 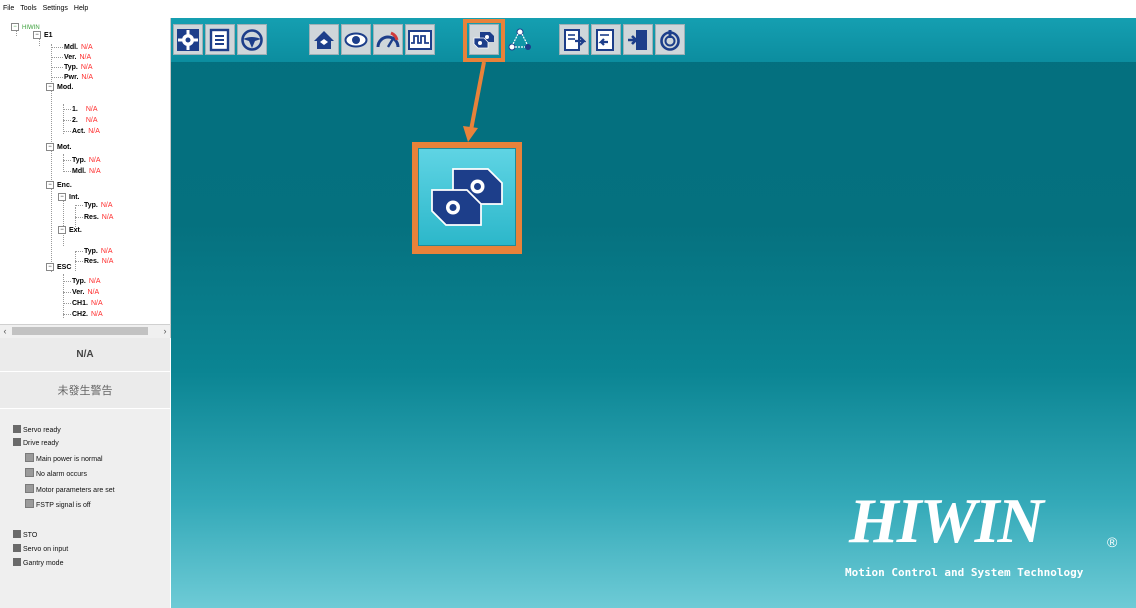 I want to click on tree-device: − E1, so click(x=43, y=36).